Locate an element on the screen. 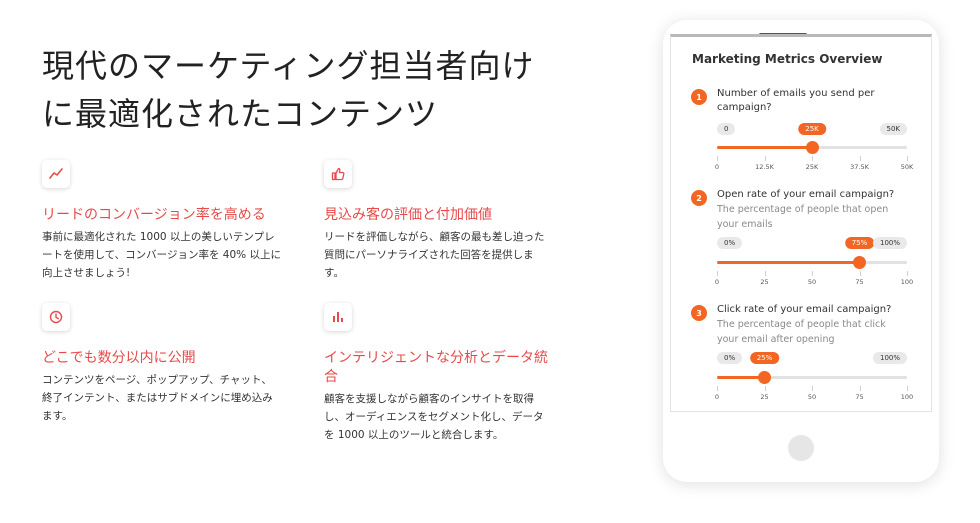 The height and width of the screenshot is (523, 980). slider-tick-label: 12.5K is located at coordinates (764, 167).